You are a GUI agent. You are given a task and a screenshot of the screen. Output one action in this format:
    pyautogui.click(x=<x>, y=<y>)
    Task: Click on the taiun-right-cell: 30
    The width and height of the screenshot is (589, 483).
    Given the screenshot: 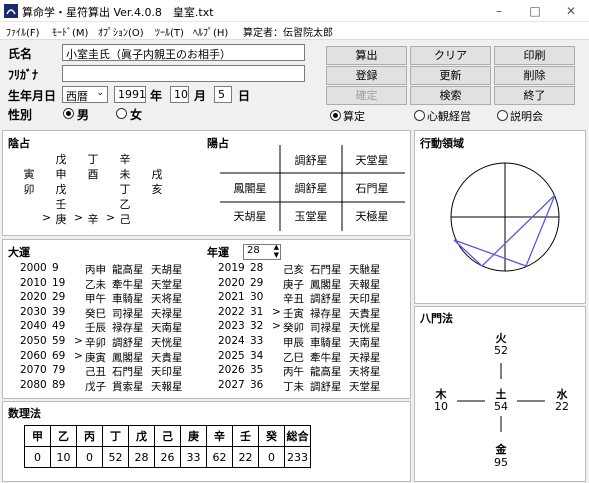 What is the action you would take?
    pyautogui.click(x=257, y=297)
    